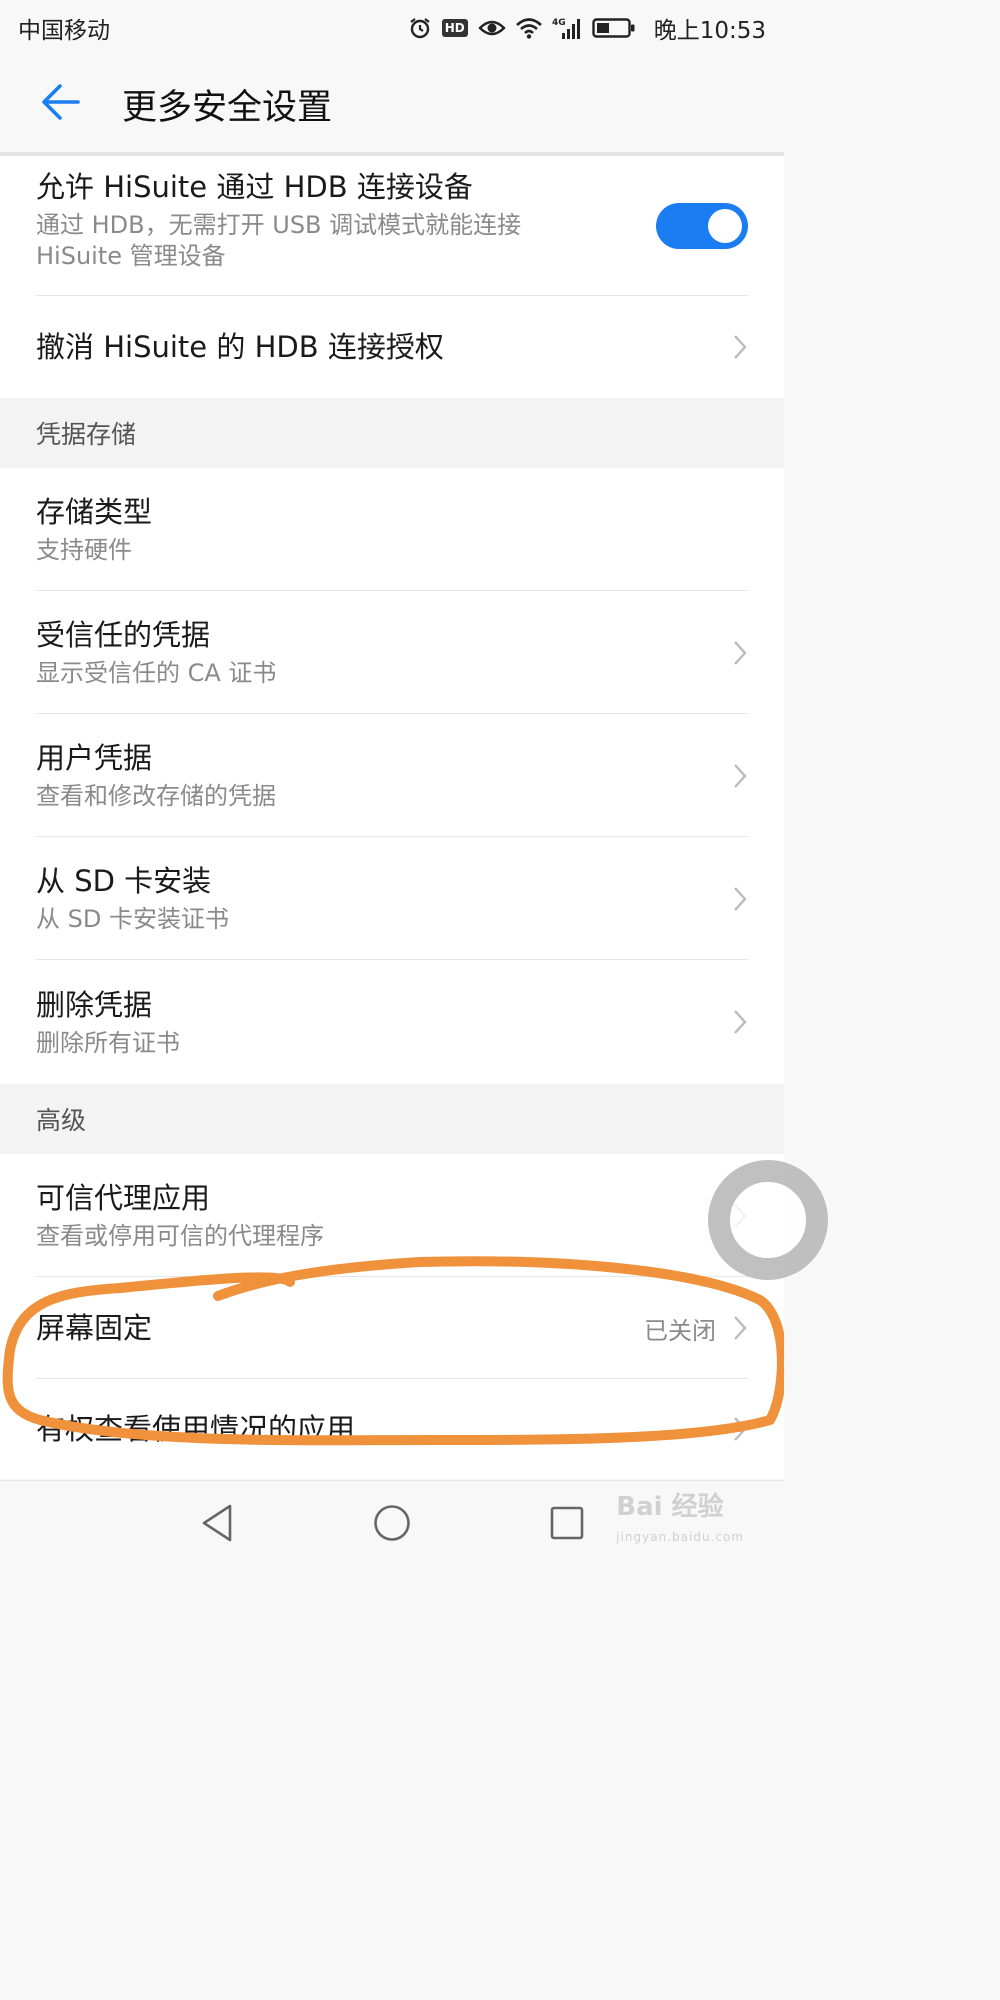 This screenshot has width=1000, height=2000. What do you see at coordinates (156, 673) in the screenshot?
I see `list-item-subtitle: 显示受信任的 CA 证书` at bounding box center [156, 673].